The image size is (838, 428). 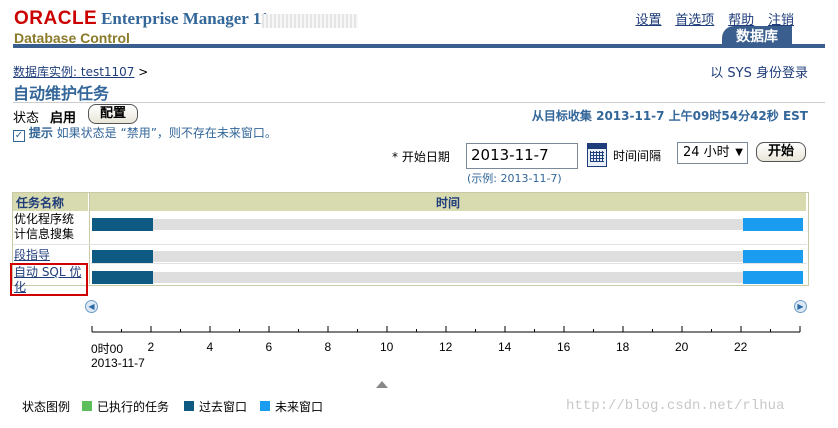 I want to click on legend-past-label: 过去窗口, so click(x=223, y=407).